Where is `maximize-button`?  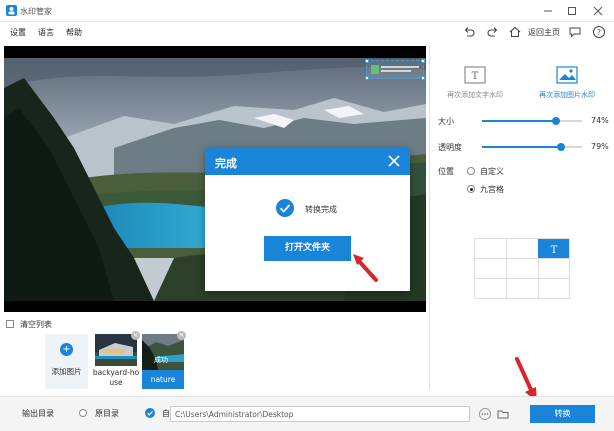
maximize-button is located at coordinates (572, 11).